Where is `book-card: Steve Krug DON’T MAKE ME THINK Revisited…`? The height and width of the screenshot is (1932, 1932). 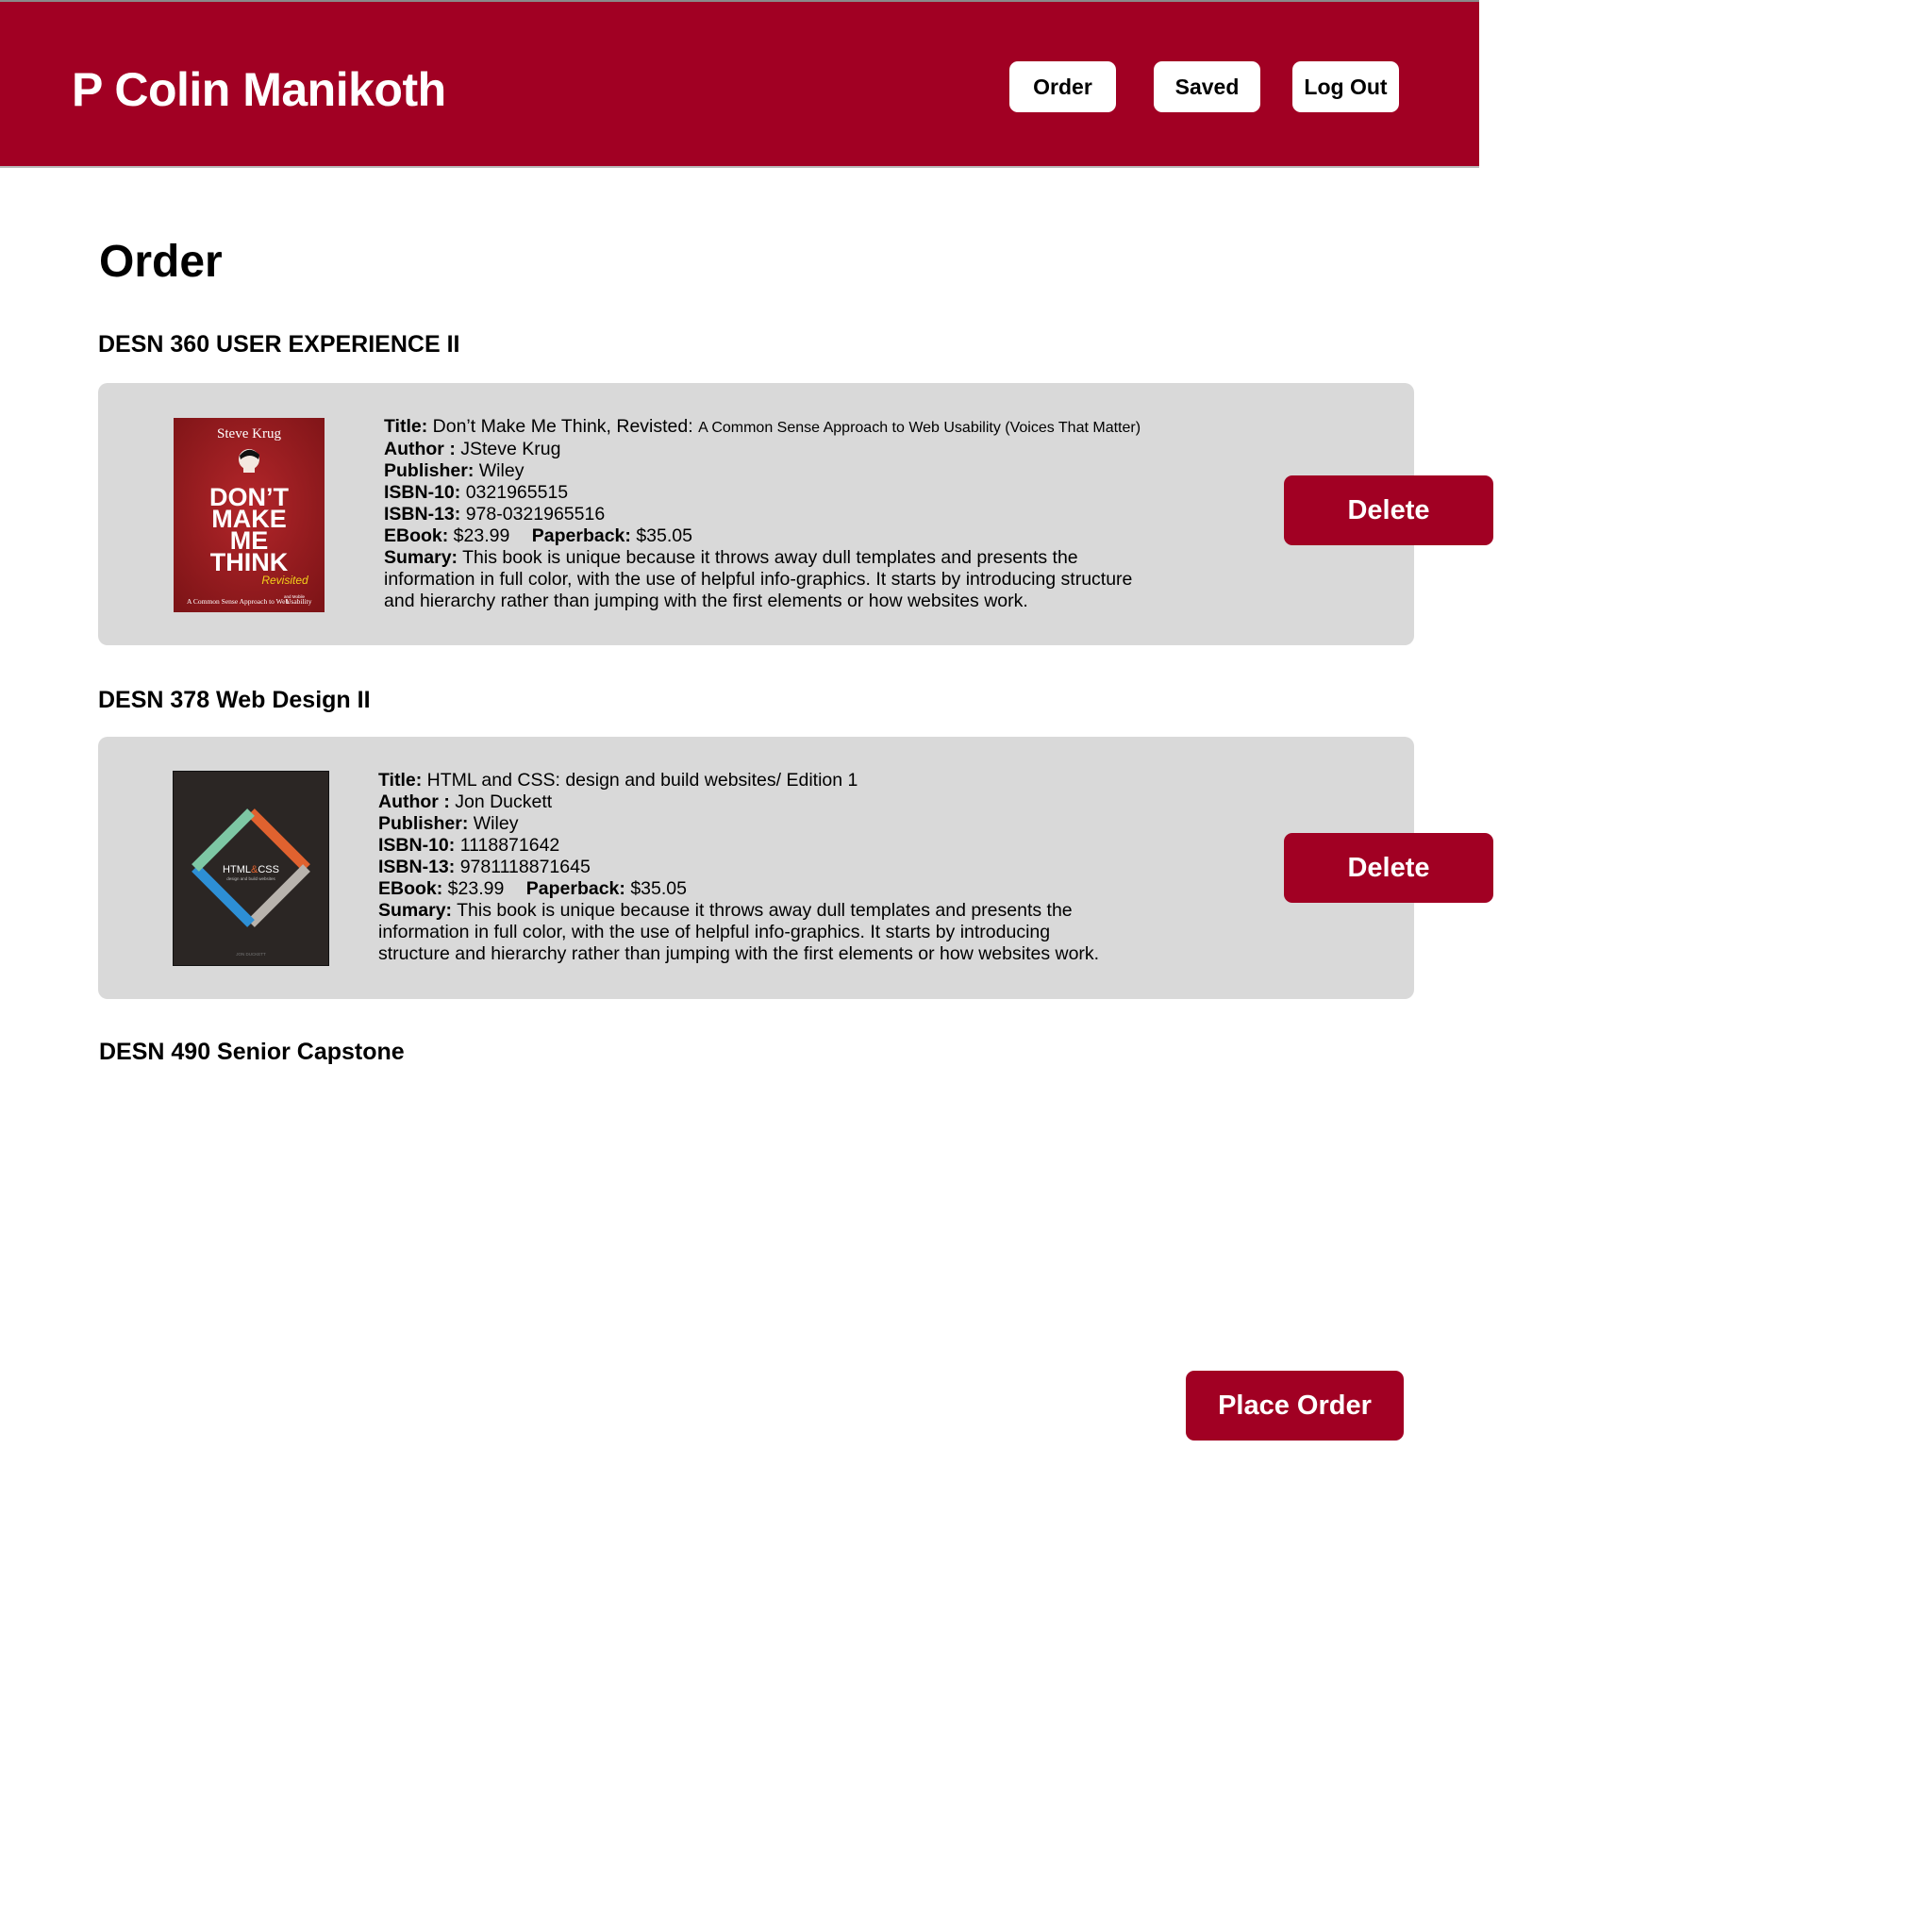 book-card: Steve Krug DON’T MAKE ME THINK Revisited… is located at coordinates (795, 514).